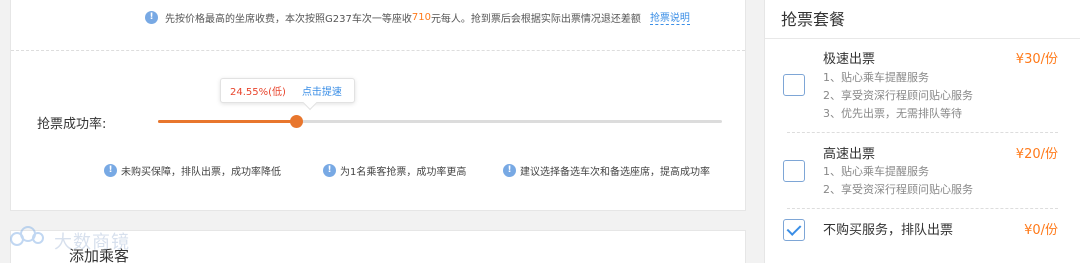 This screenshot has height=263, width=1080. I want to click on package-title: 抢票套餐, so click(813, 19).